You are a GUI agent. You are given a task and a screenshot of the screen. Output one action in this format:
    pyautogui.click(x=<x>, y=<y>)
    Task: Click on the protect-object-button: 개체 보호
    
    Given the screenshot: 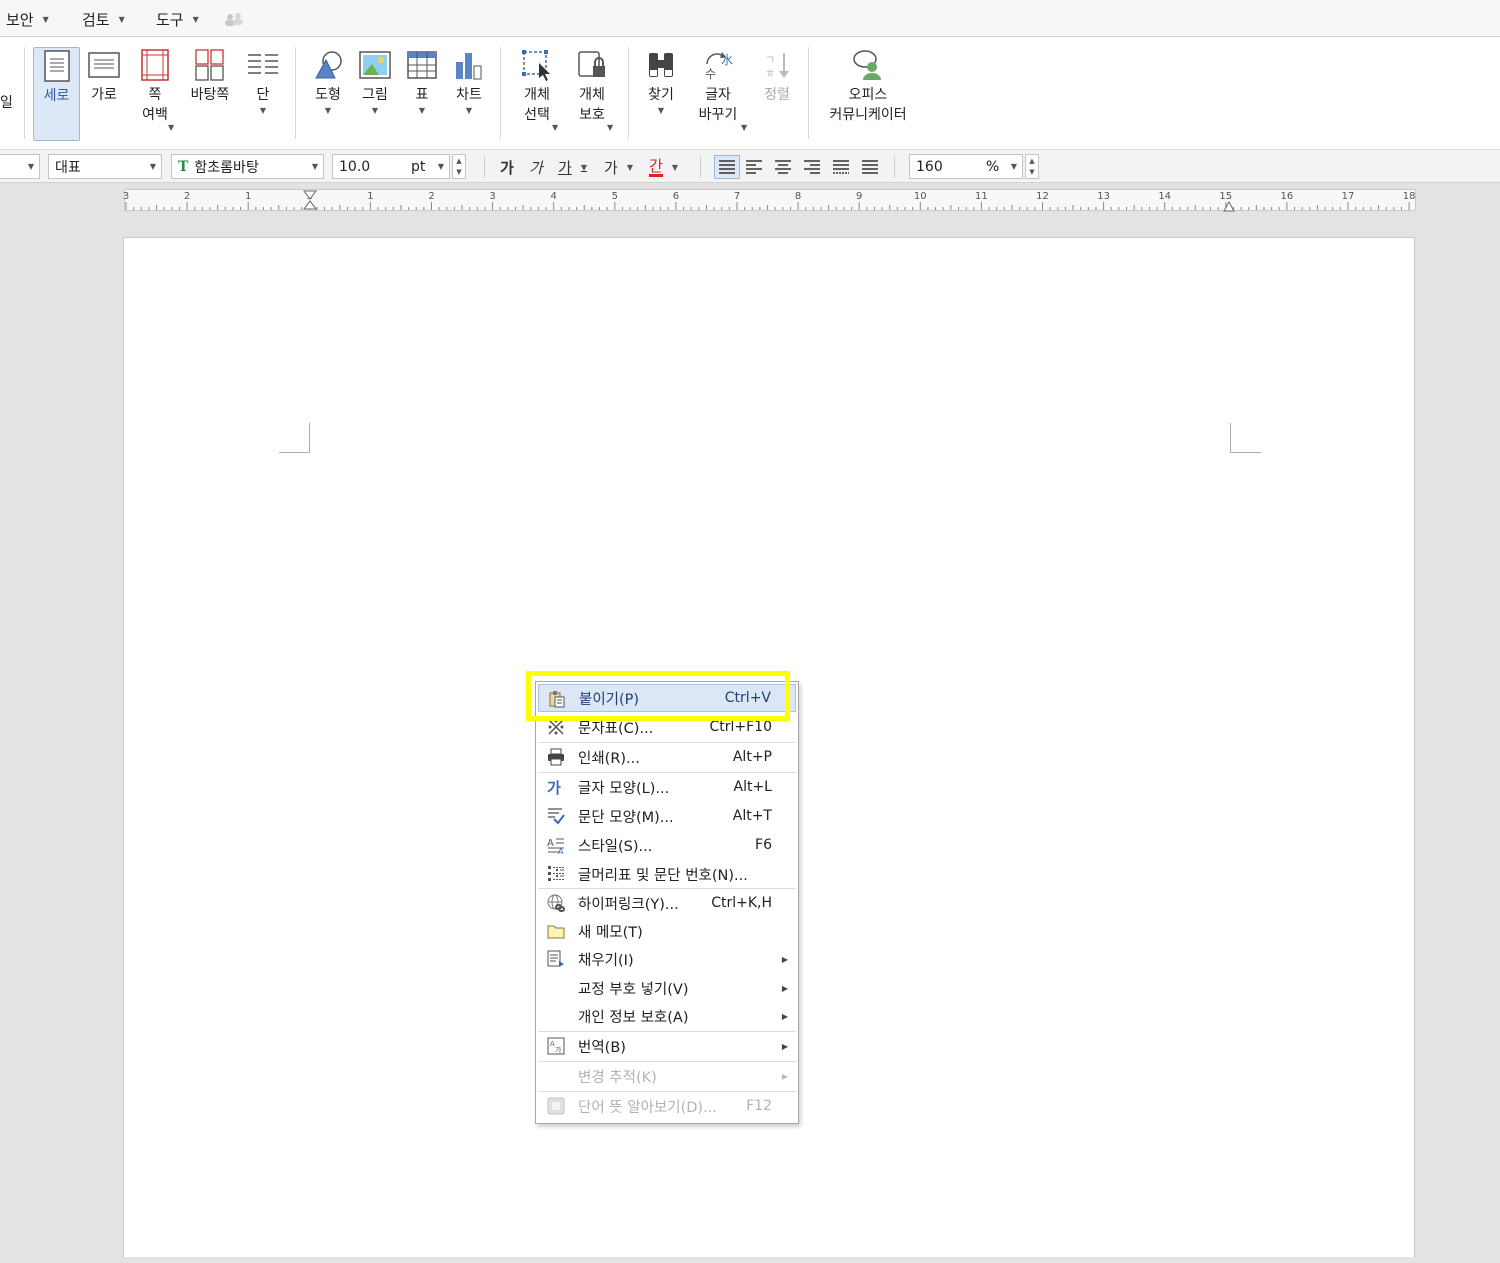 What is the action you would take?
    pyautogui.click(x=592, y=86)
    